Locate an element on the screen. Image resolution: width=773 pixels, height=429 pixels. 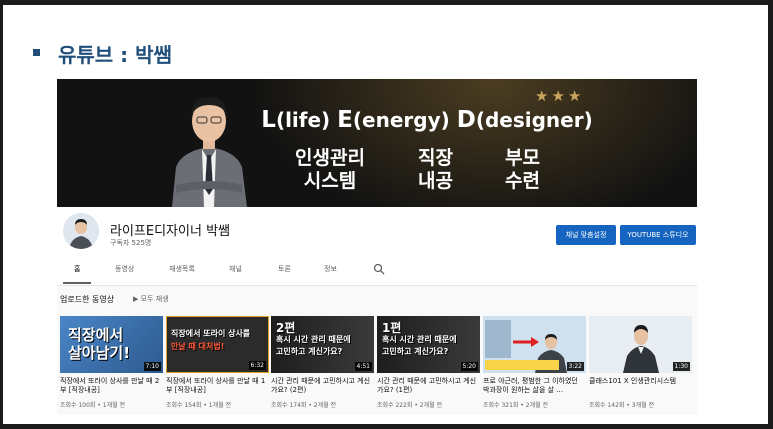
search-icon is located at coordinates (379, 269).